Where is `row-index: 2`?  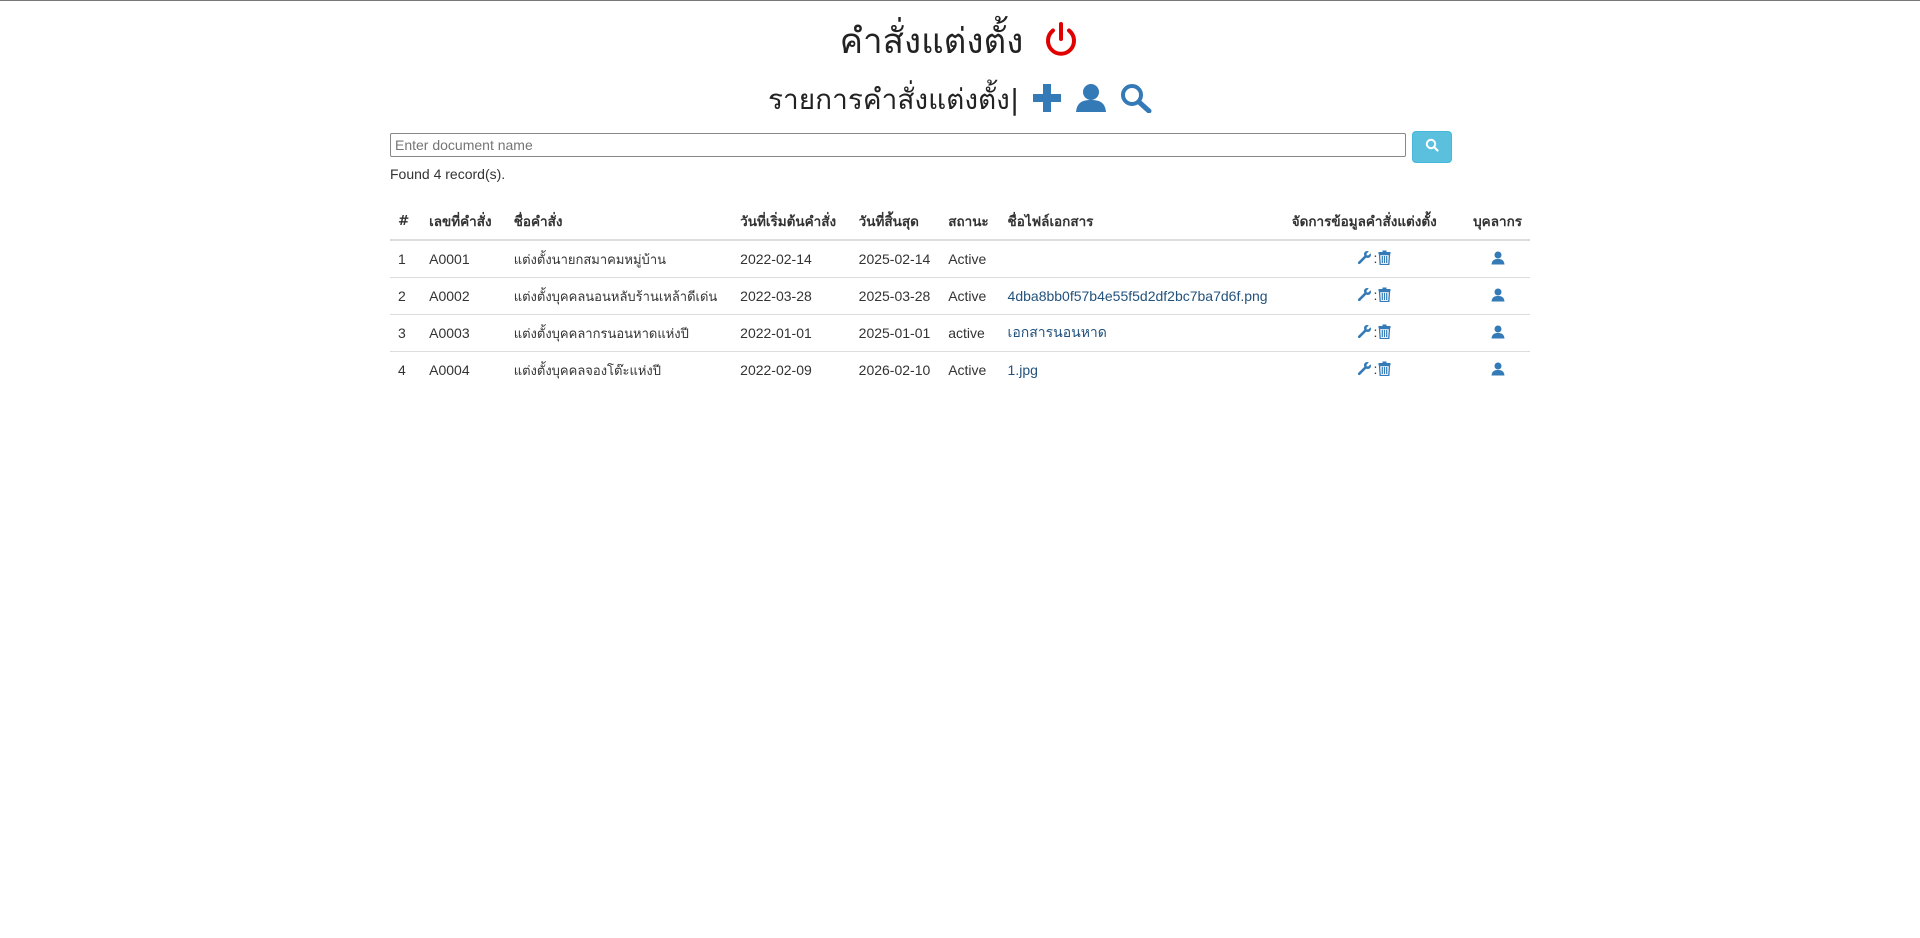 row-index: 2 is located at coordinates (406, 296).